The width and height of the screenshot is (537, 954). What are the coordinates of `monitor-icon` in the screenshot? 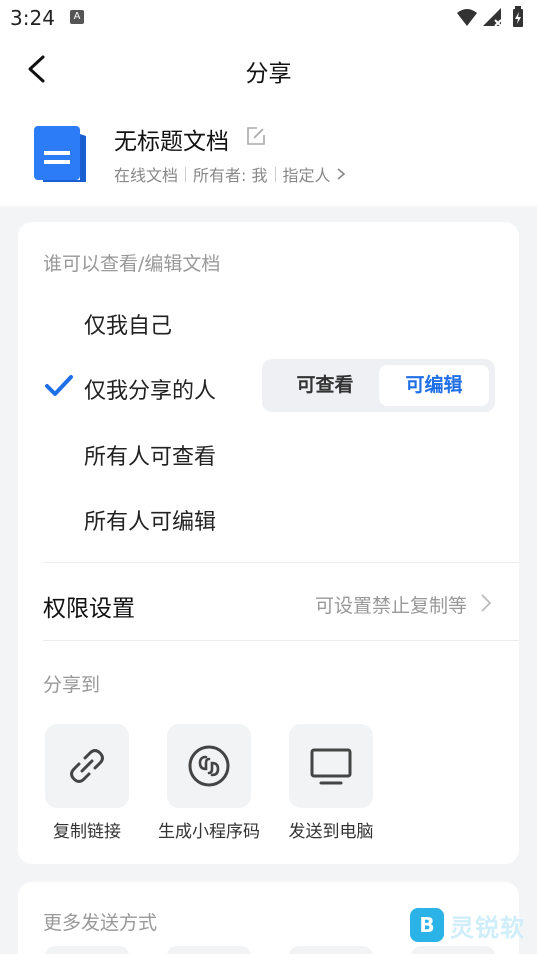 It's located at (331, 766).